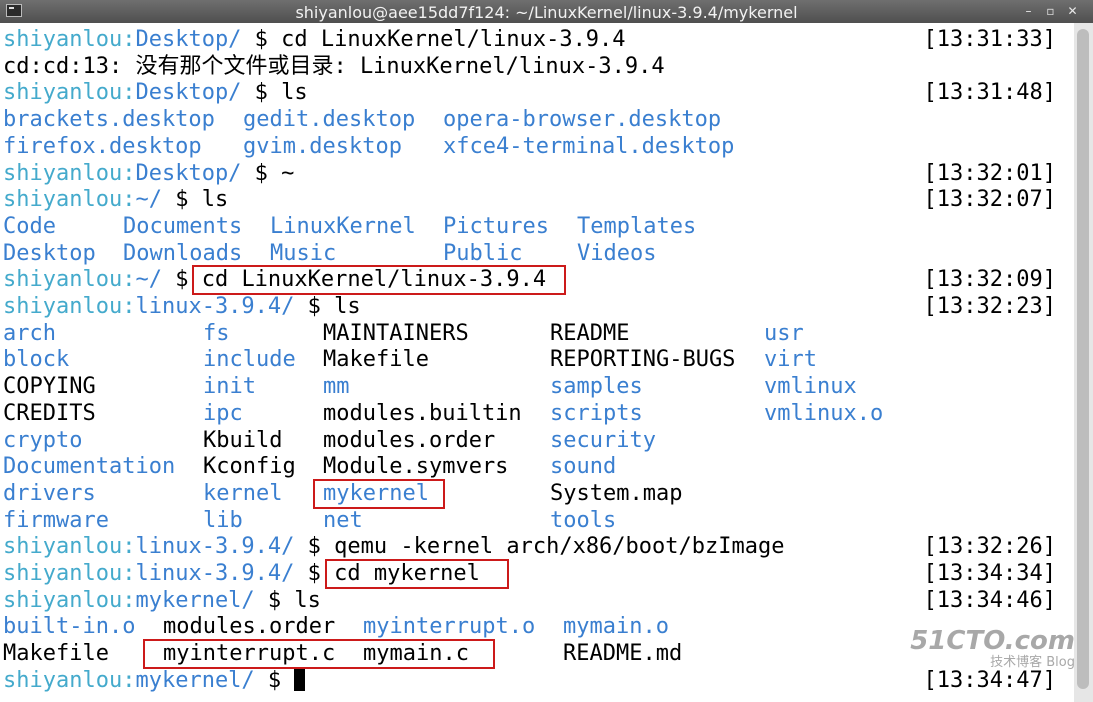 The width and height of the screenshot is (1093, 702). I want to click on prompt-timestamp: [13:32:23], so click(989, 306).